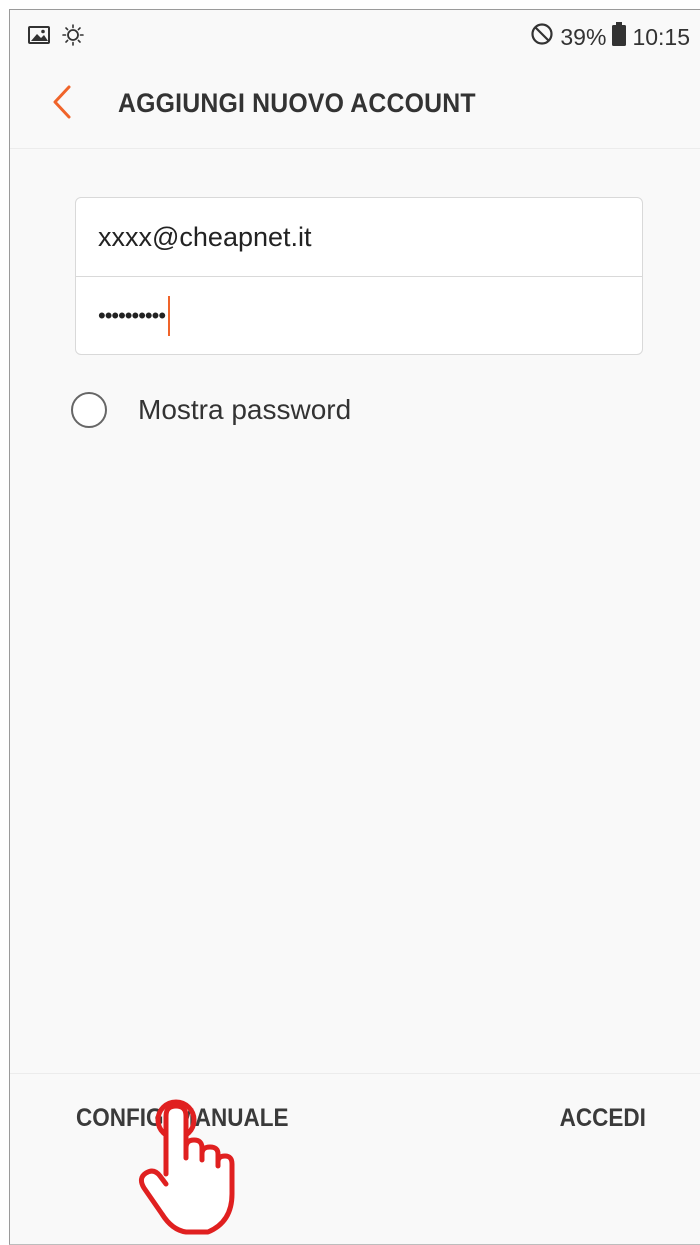 The width and height of the screenshot is (700, 1245). What do you see at coordinates (359, 315) in the screenshot?
I see `password-field-container: ••••••••••` at bounding box center [359, 315].